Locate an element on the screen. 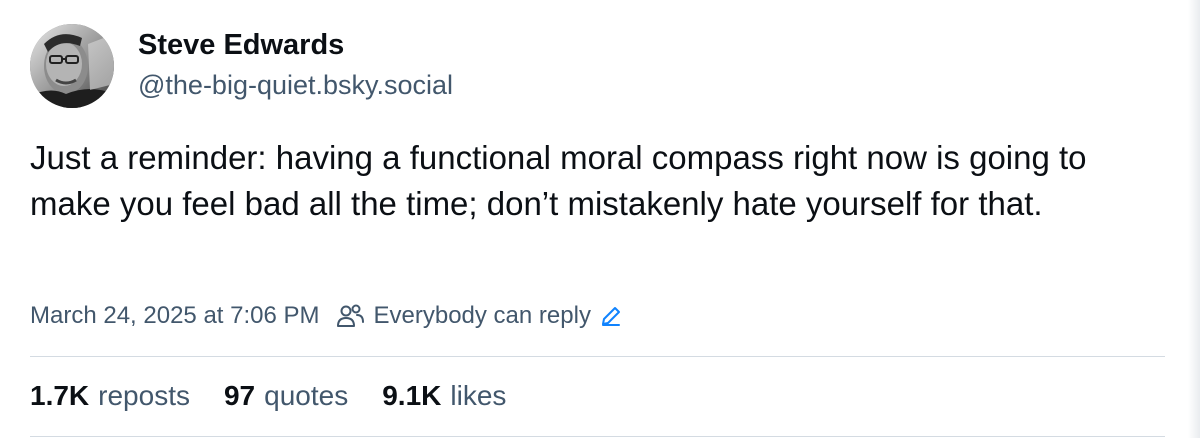 The width and height of the screenshot is (1200, 438). avatar-photo is located at coordinates (72, 66).